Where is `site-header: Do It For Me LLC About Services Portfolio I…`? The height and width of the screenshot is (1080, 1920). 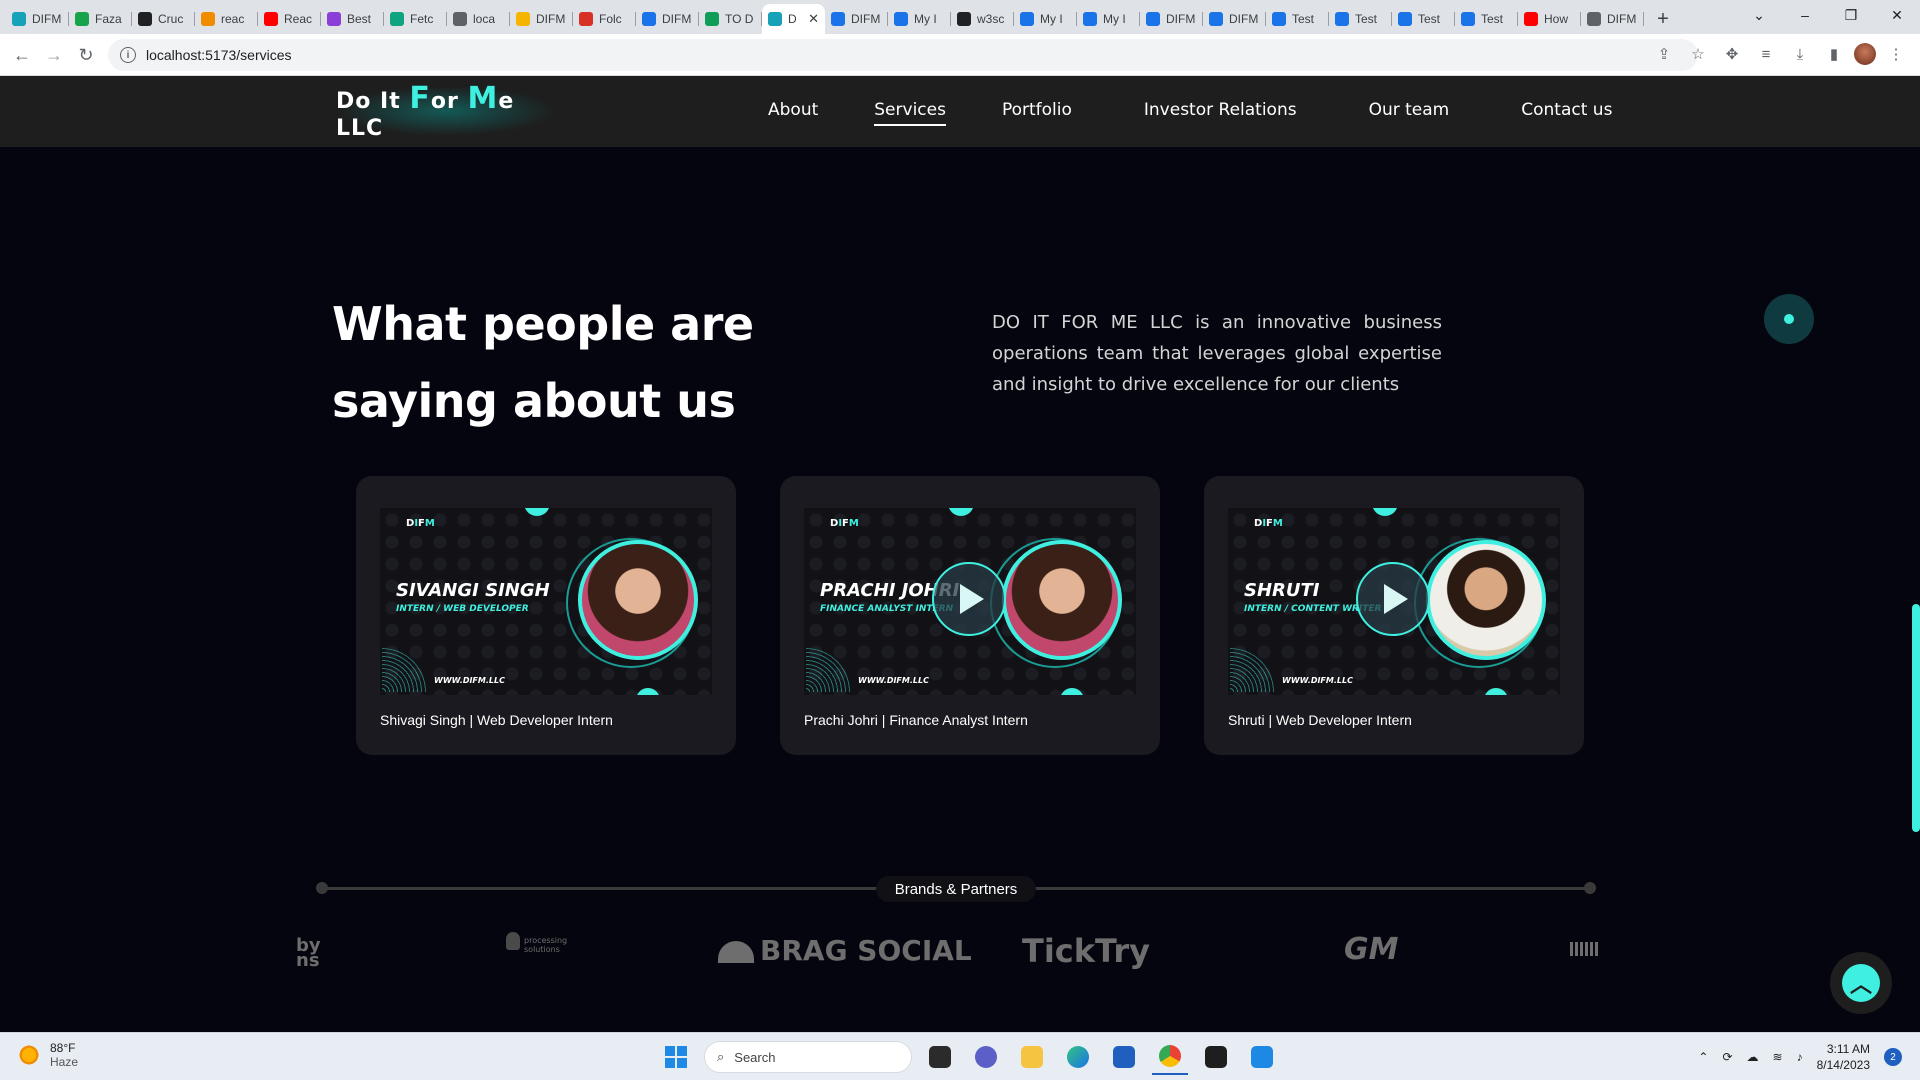
site-header: Do It For Me LLC About Services Portfolio I… is located at coordinates (960, 111).